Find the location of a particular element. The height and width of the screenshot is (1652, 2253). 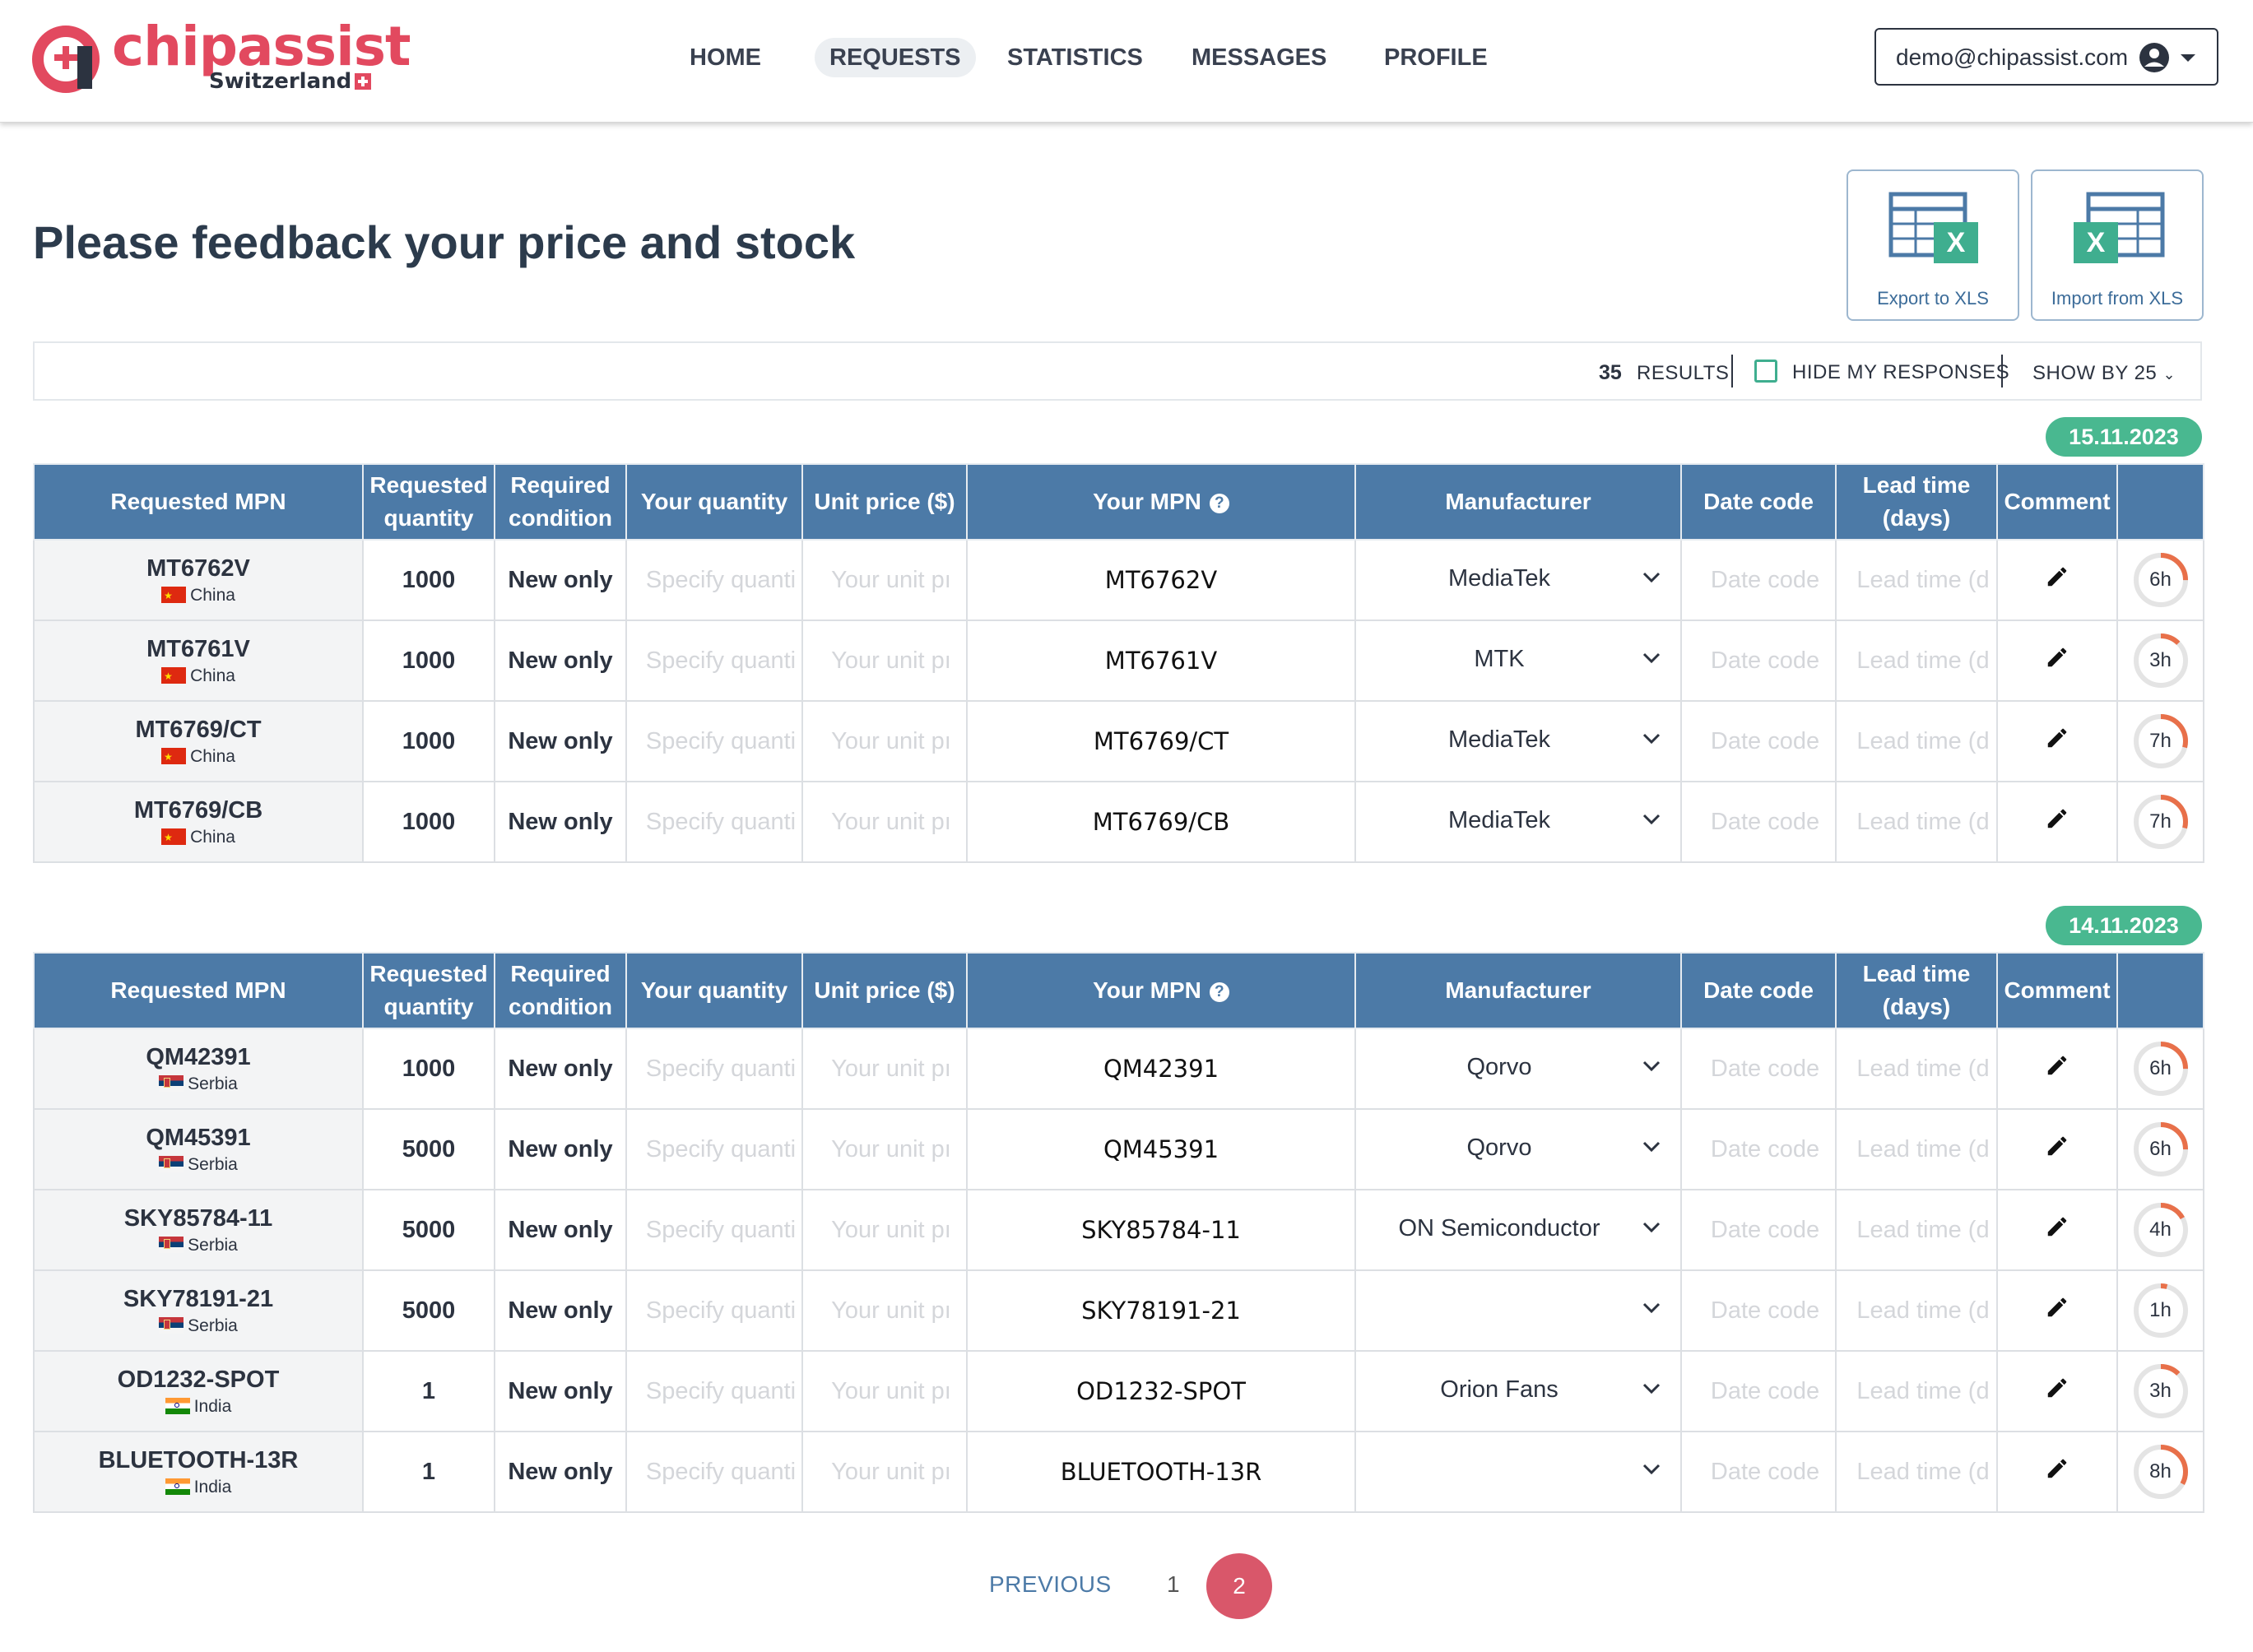

pagination-page-1: 1 is located at coordinates (1174, 1584).